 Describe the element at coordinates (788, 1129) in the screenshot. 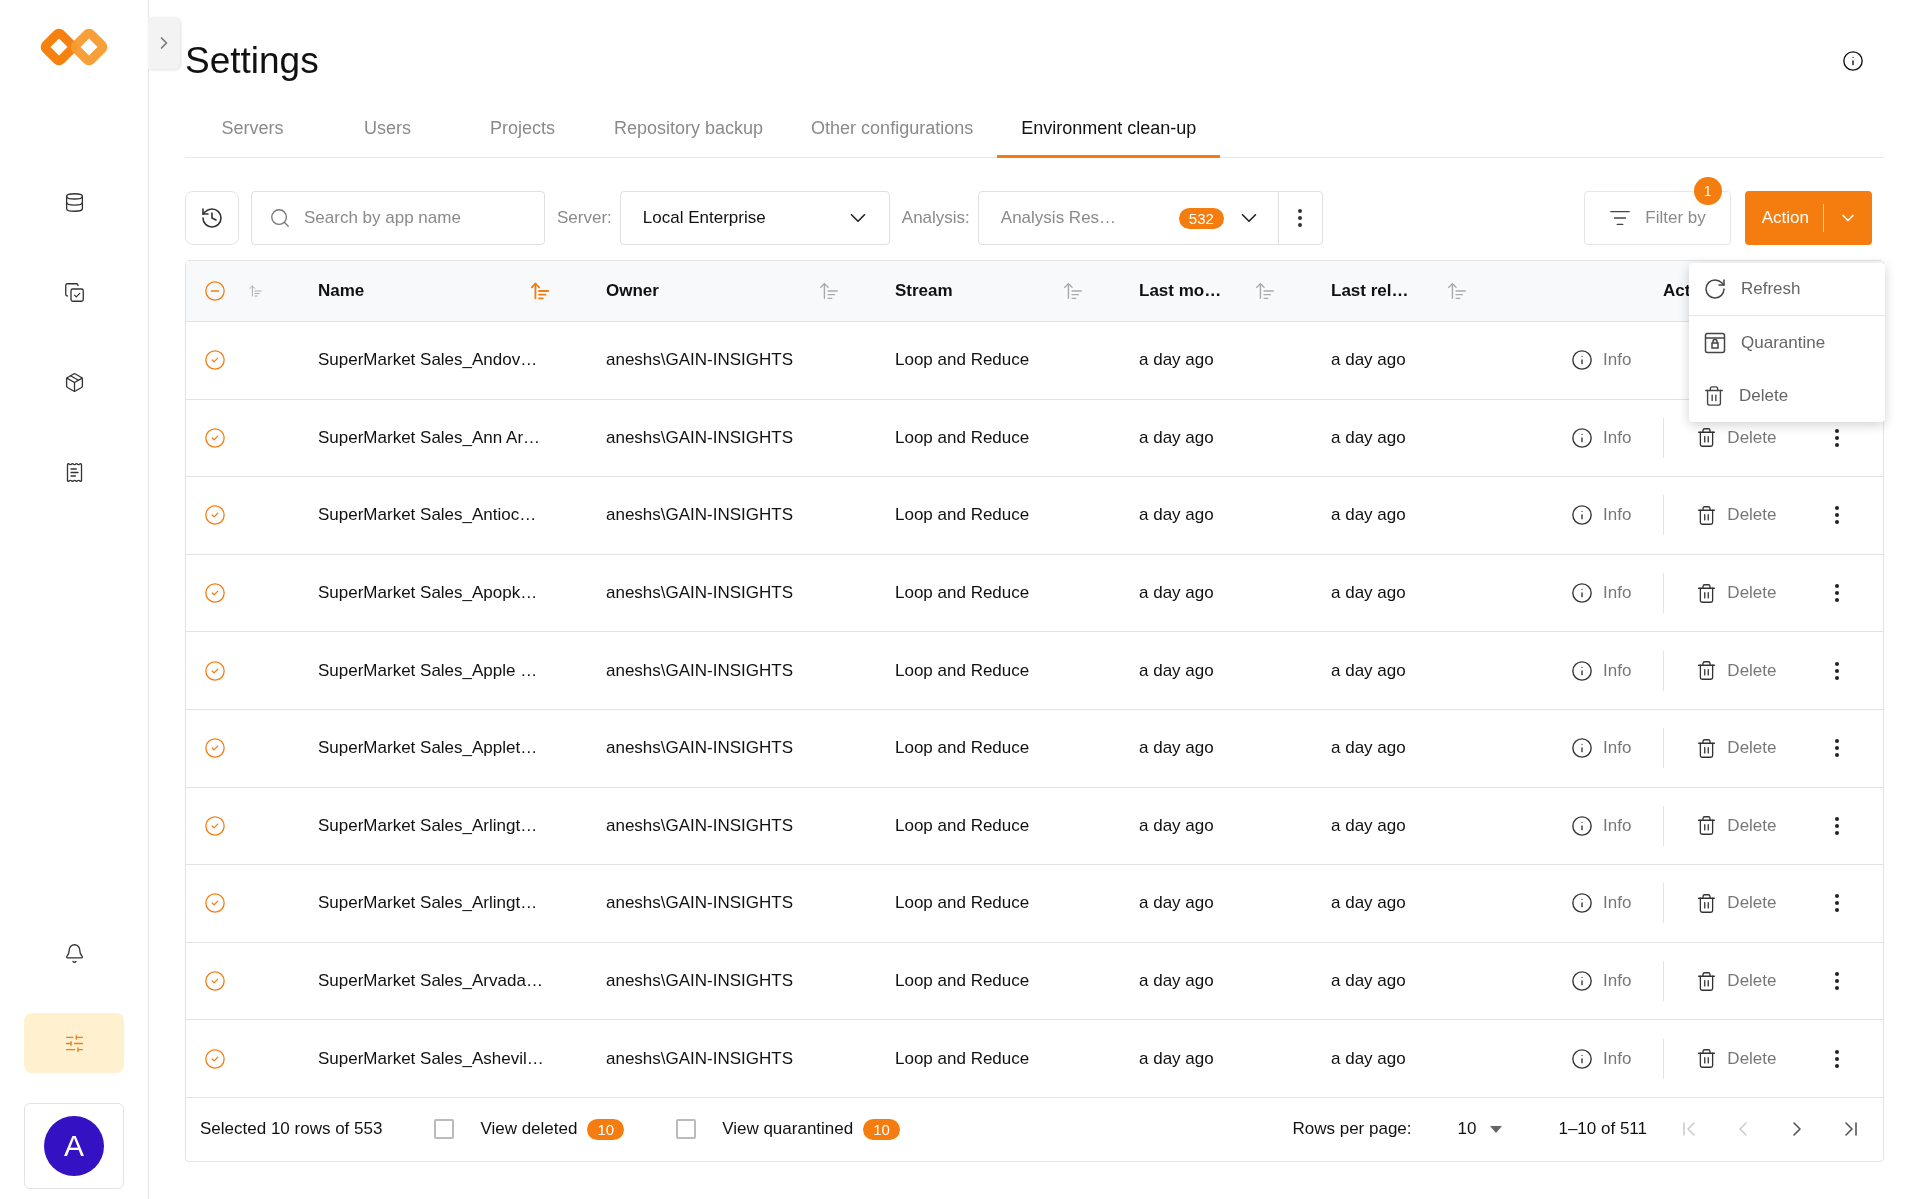

I see `checkbox-label: View quarantined` at that location.